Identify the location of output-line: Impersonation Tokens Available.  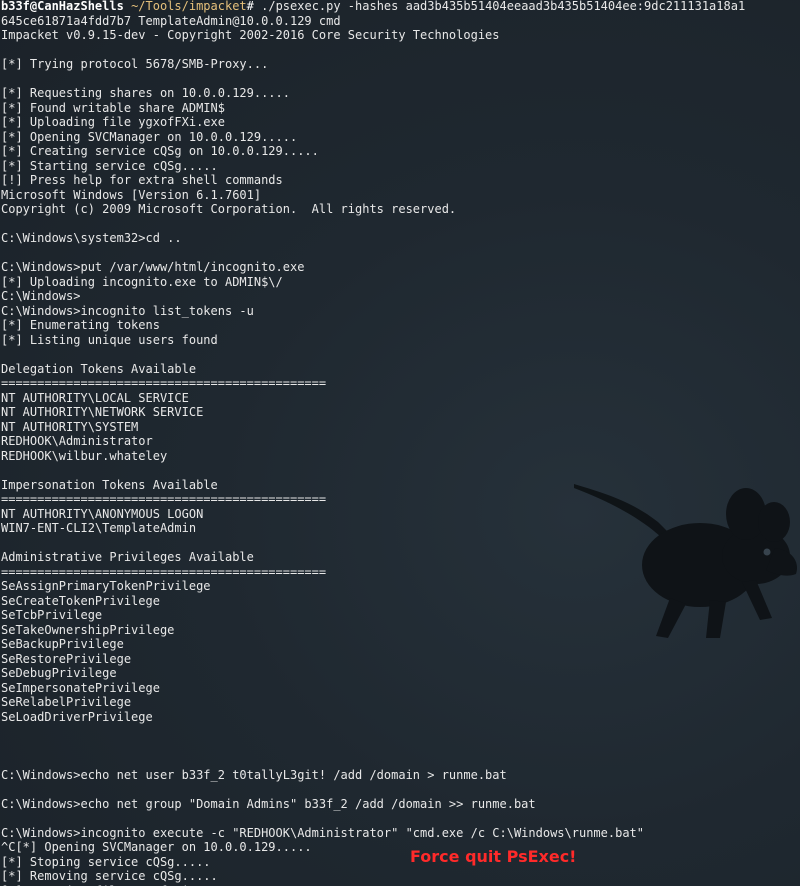
(109, 484).